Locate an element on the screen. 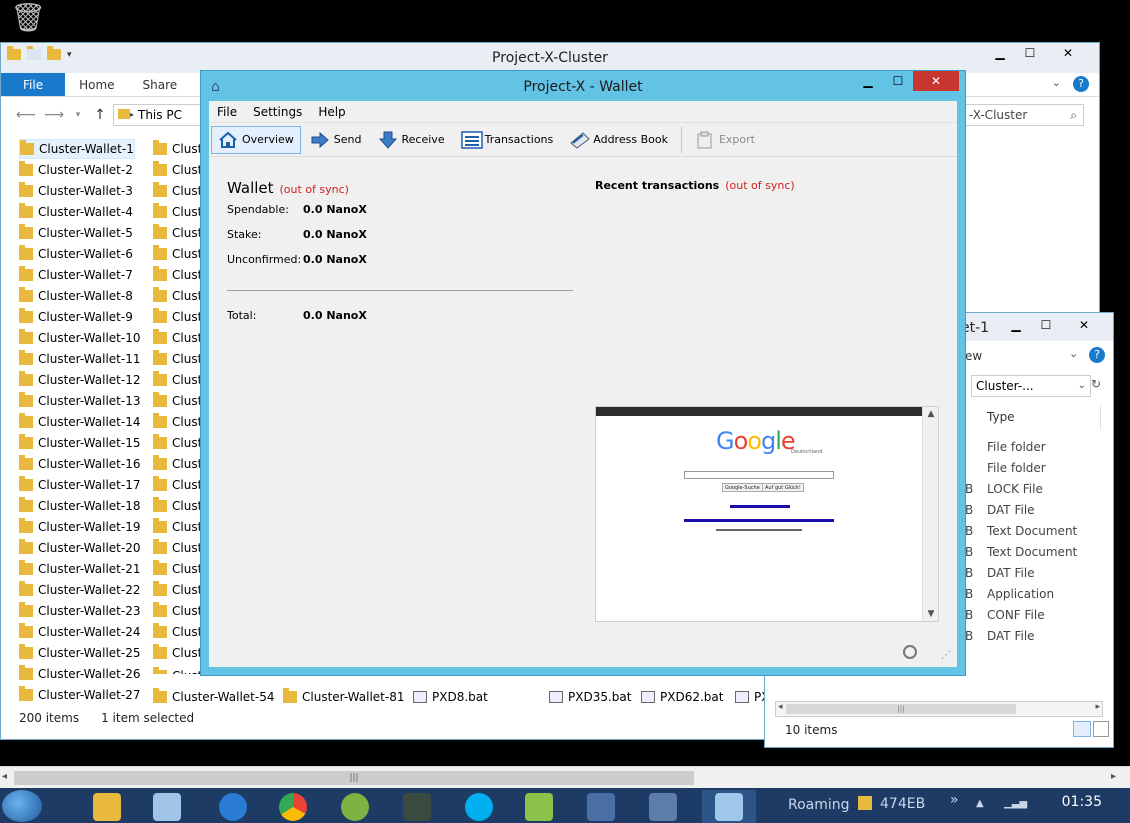 The width and height of the screenshot is (1130, 823). column-header-type: Type is located at coordinates (1035, 417).